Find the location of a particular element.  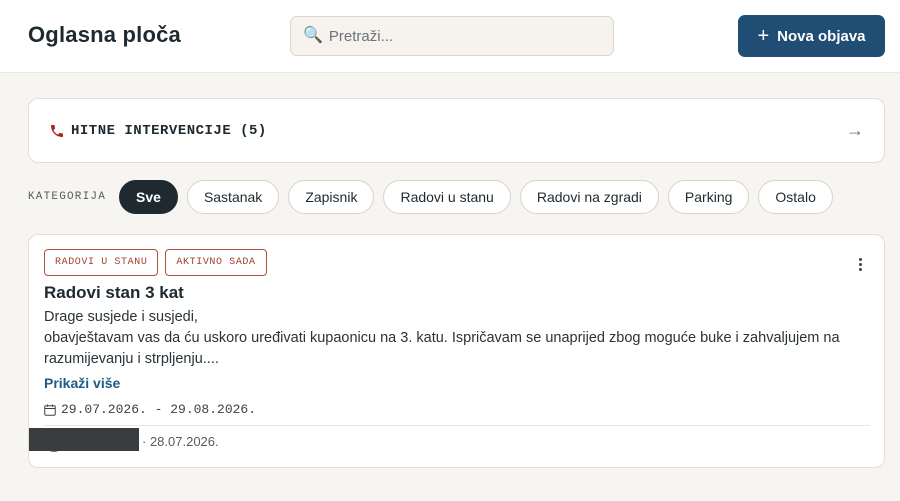

plus-icon: + is located at coordinates (763, 36).